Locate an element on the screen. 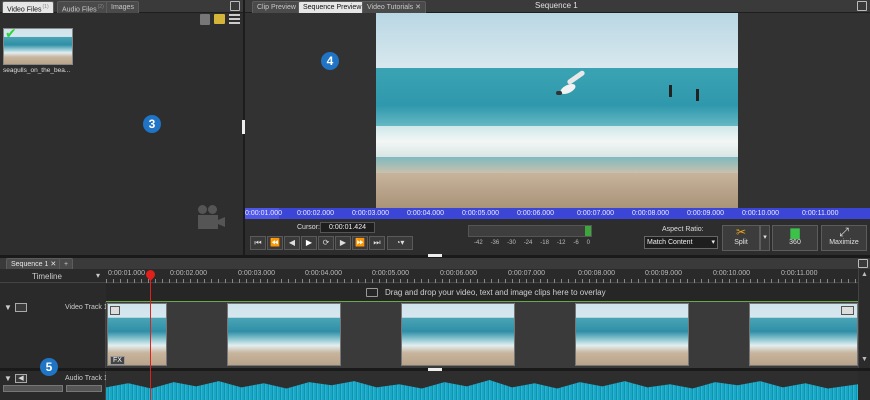  speed-button: ◔▾ is located at coordinates (400, 243).